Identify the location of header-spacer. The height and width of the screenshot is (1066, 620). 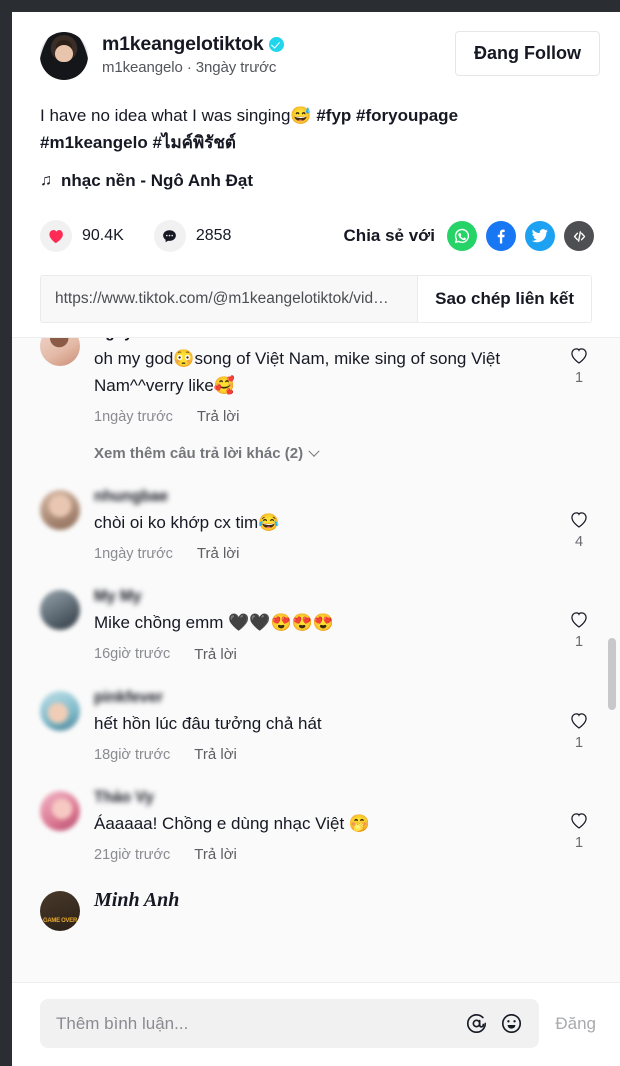
(320, 330).